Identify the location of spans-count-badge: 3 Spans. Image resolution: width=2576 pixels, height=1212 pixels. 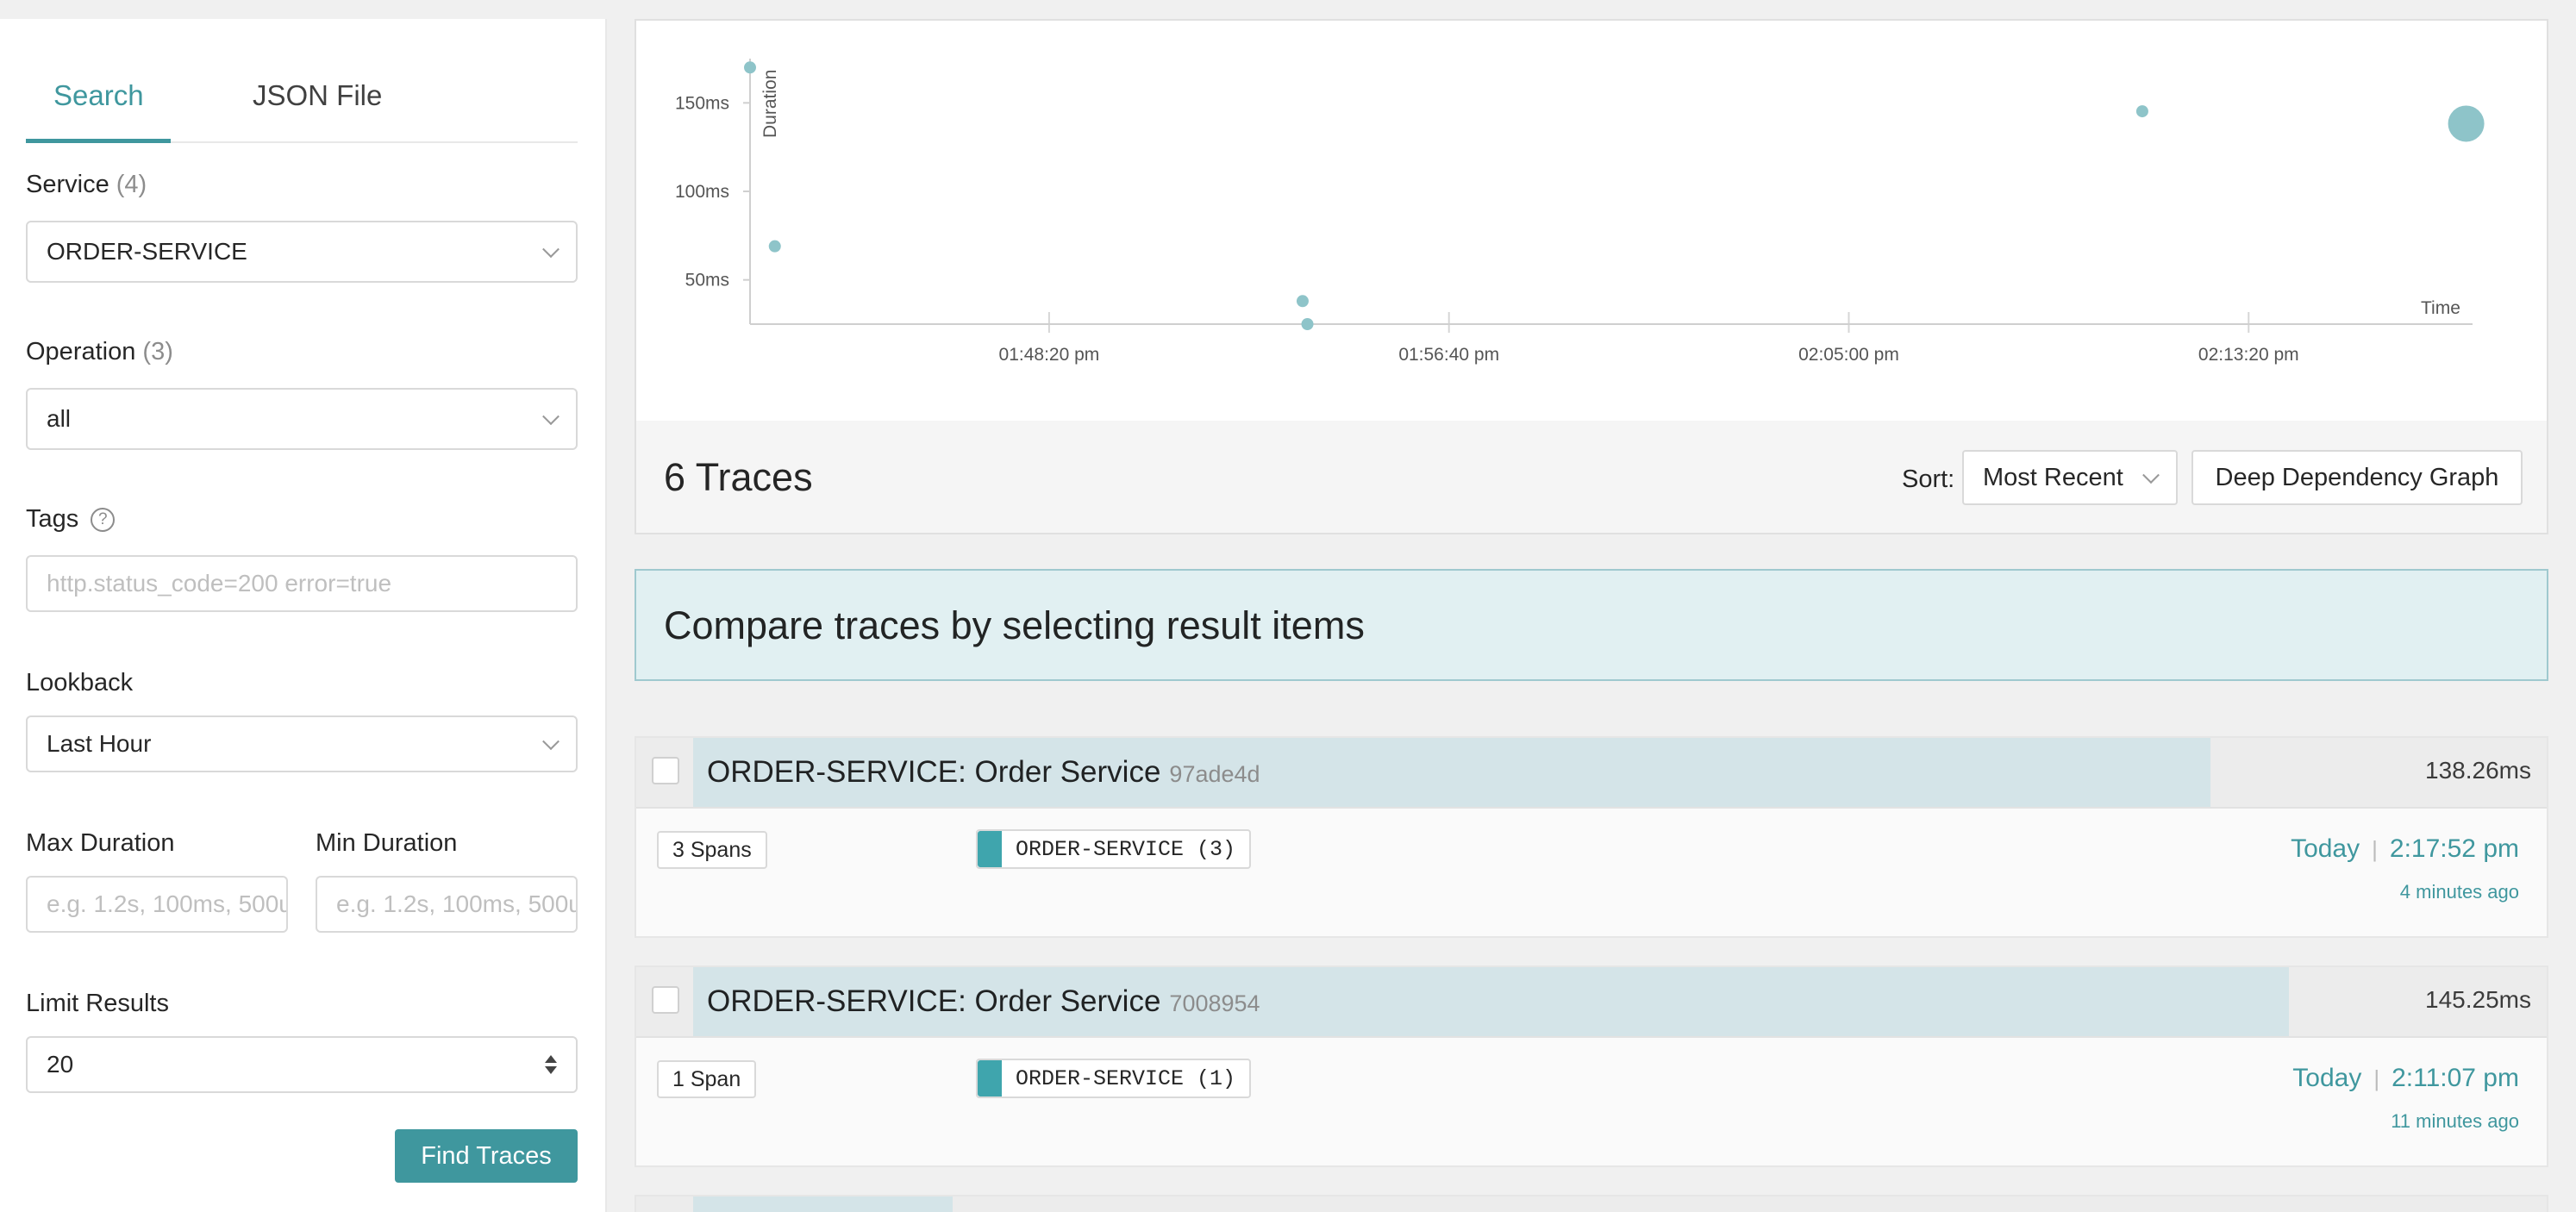
(712, 850).